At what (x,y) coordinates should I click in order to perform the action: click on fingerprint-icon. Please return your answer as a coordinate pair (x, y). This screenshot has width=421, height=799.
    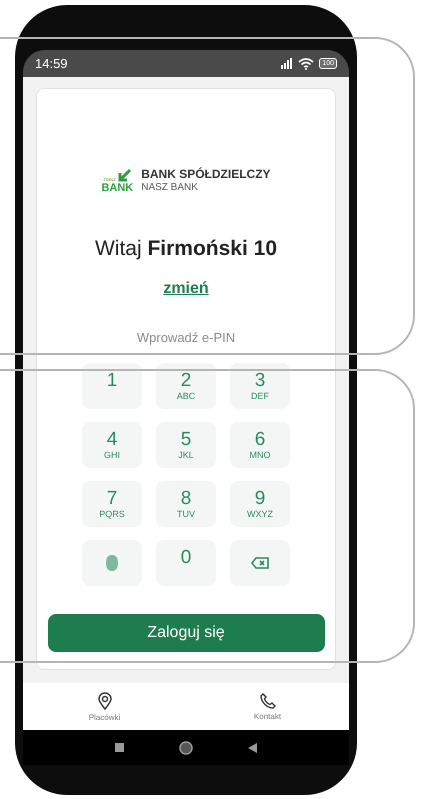
    Looking at the image, I should click on (112, 563).